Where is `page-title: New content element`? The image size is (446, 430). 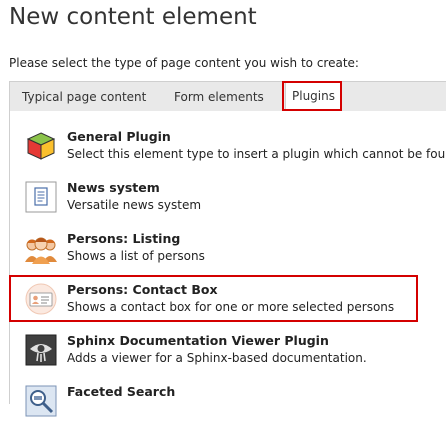 page-title: New content element is located at coordinates (133, 17).